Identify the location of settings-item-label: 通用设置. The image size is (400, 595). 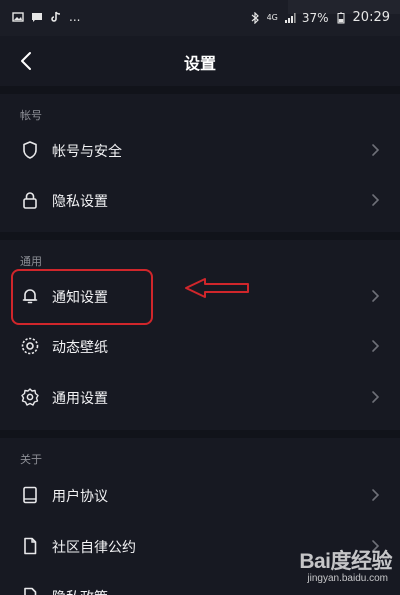
(80, 399).